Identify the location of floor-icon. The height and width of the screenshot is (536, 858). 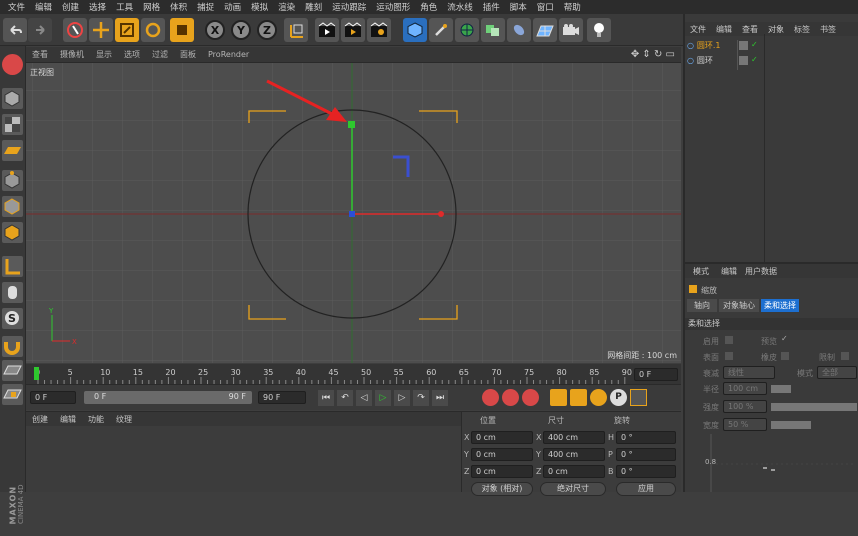
(545, 30).